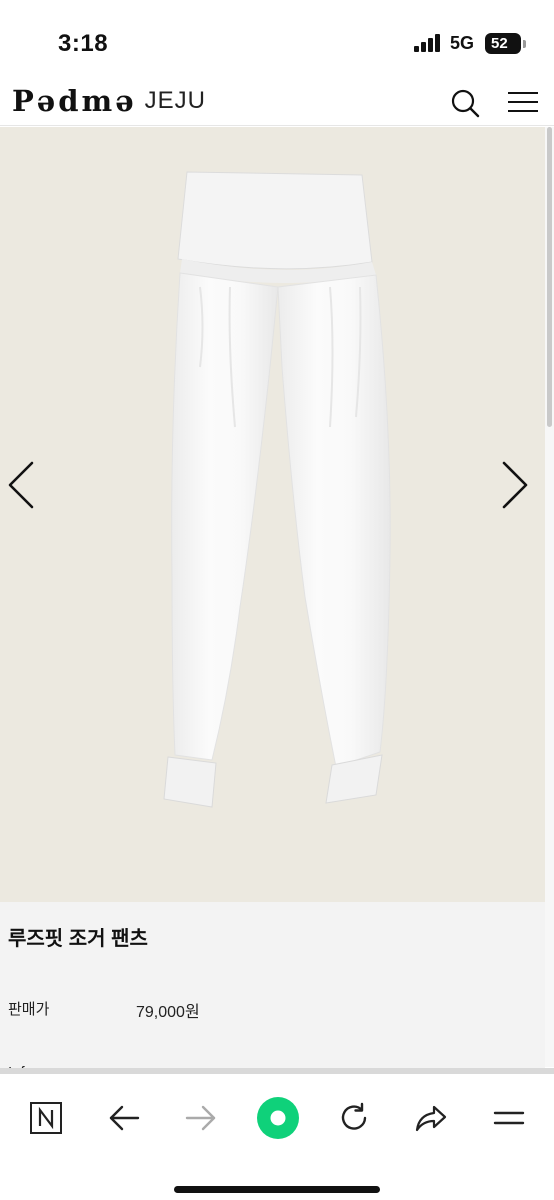 The image size is (554, 1200). What do you see at coordinates (428, 43) in the screenshot?
I see `signal-icon` at bounding box center [428, 43].